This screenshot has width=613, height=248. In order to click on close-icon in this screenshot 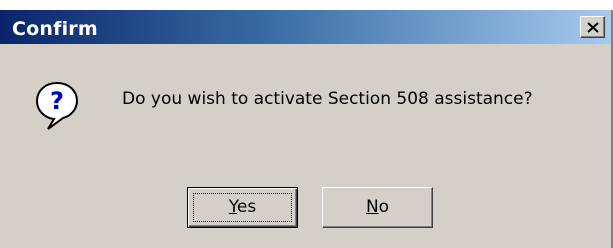, I will do `click(593, 27)`.